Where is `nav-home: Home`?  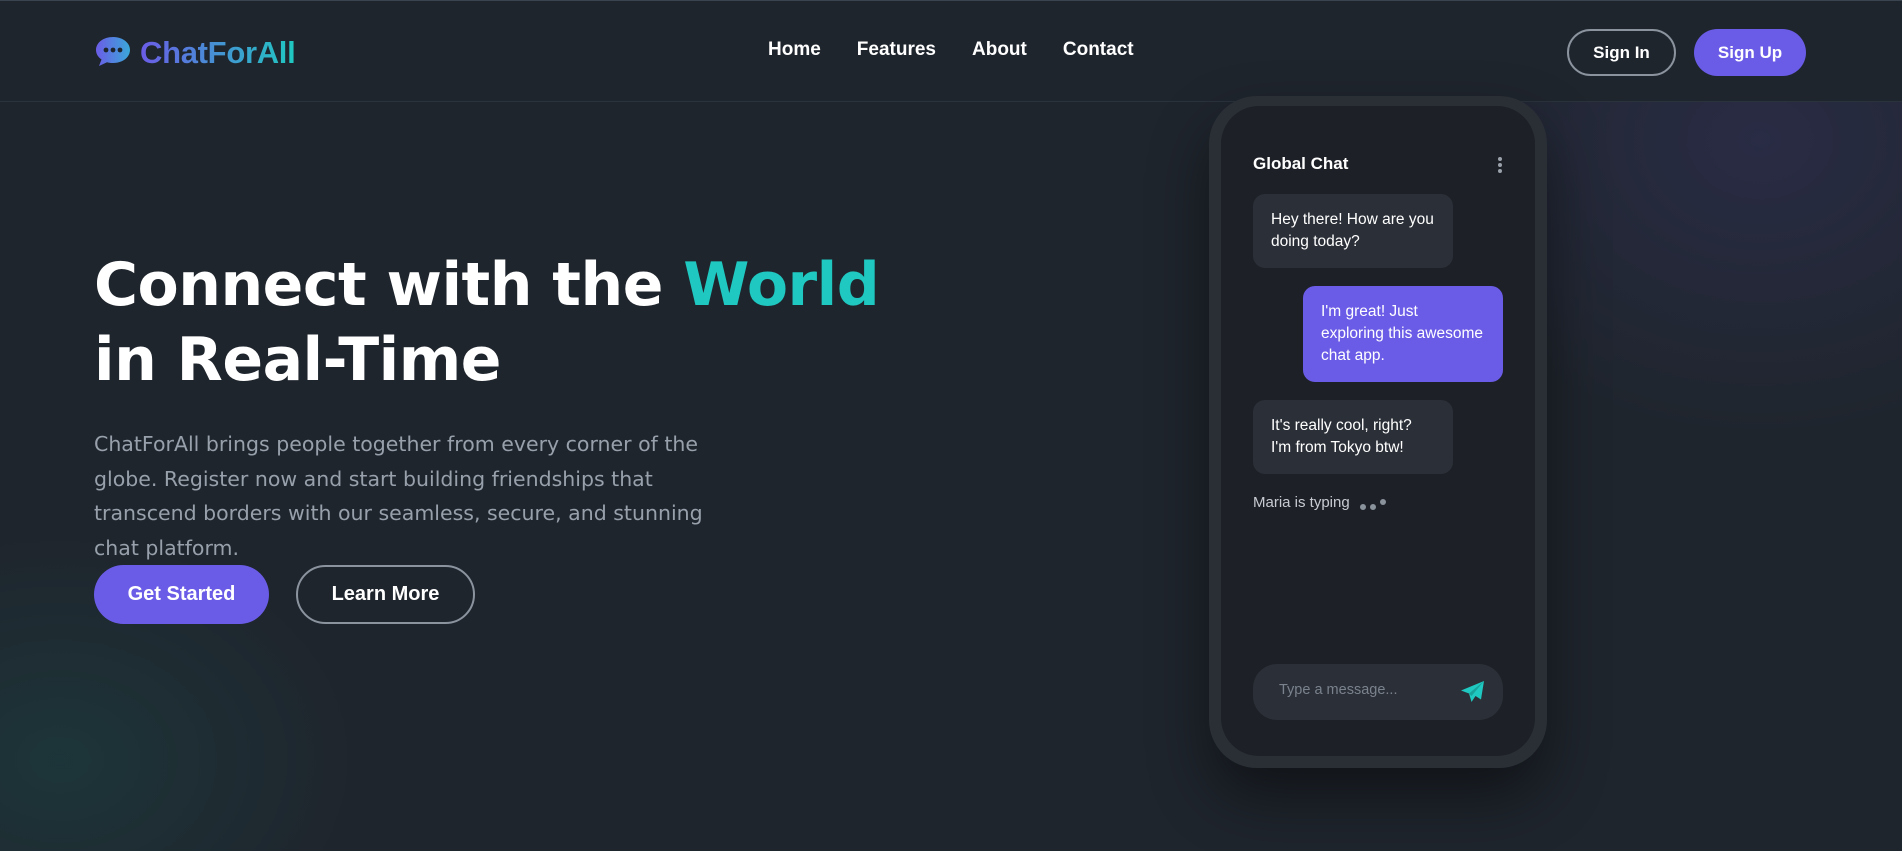
nav-home: Home is located at coordinates (794, 50).